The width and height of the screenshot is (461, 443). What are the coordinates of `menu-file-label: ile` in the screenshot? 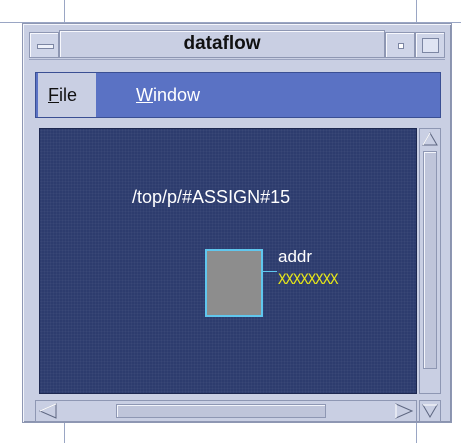 It's located at (68, 95).